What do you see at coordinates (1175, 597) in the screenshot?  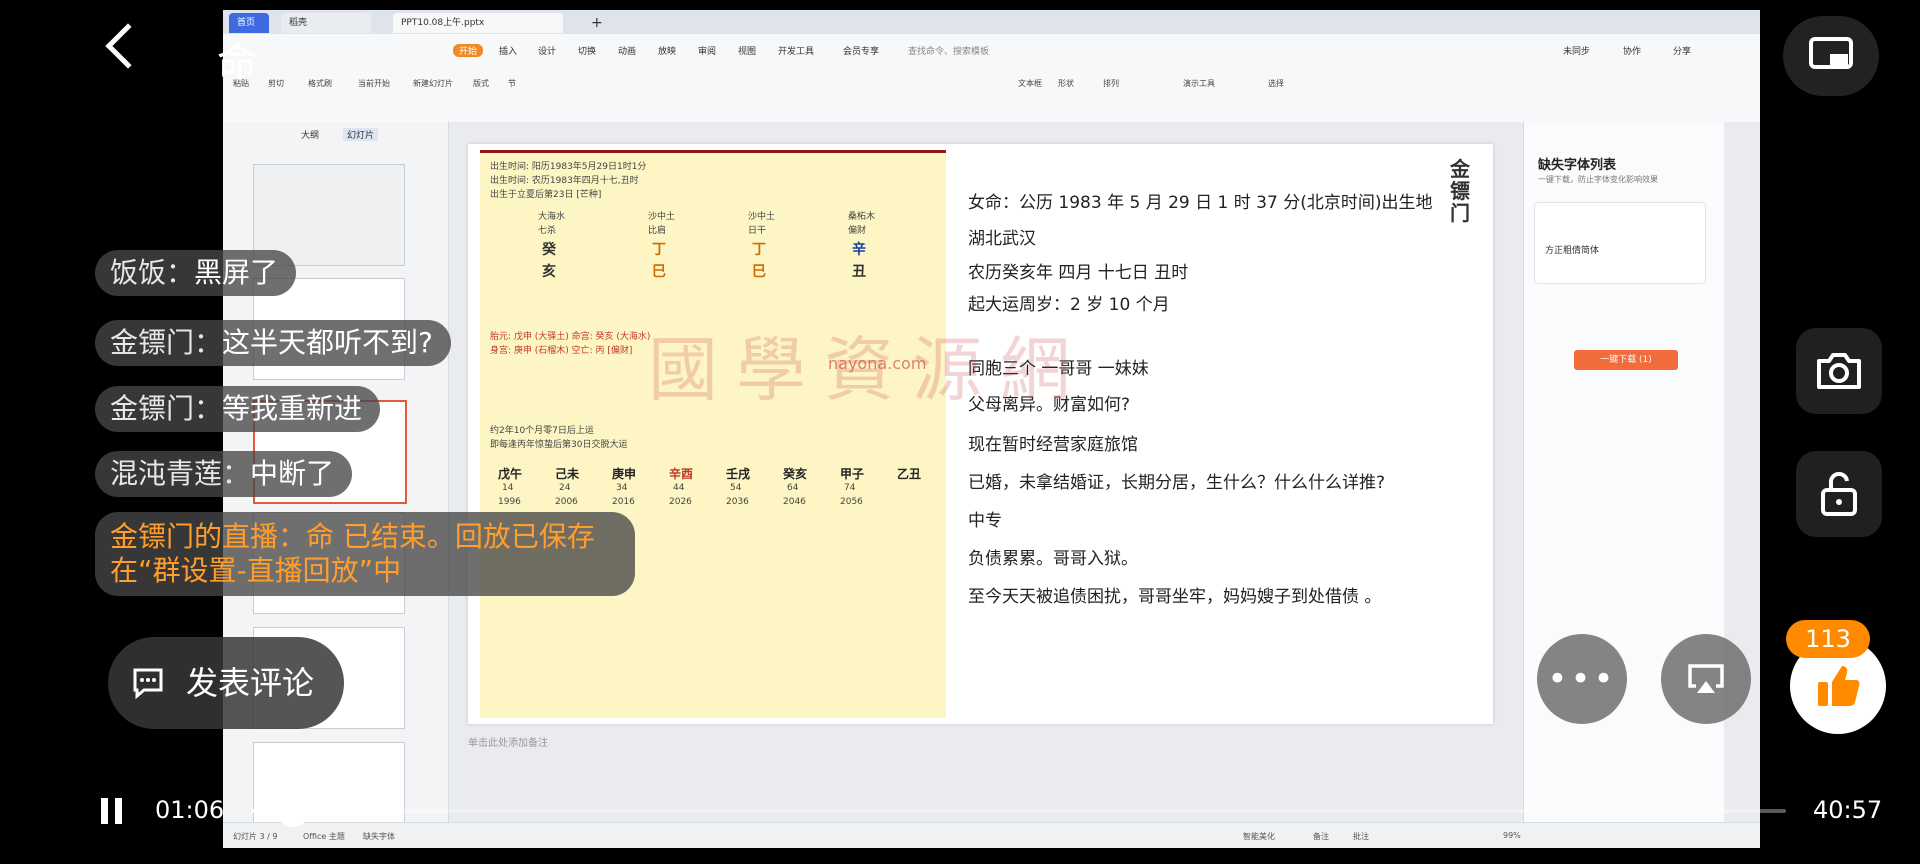 I see `slide-line-11: 至今天天被追债困扰，哥哥坐牢，妈妈嫂子到处借债 。` at bounding box center [1175, 597].